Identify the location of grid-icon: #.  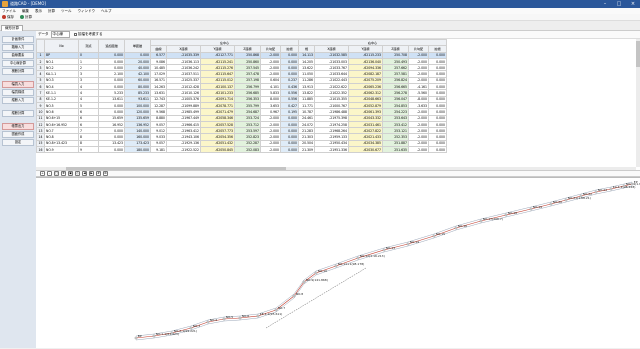
(98, 173).